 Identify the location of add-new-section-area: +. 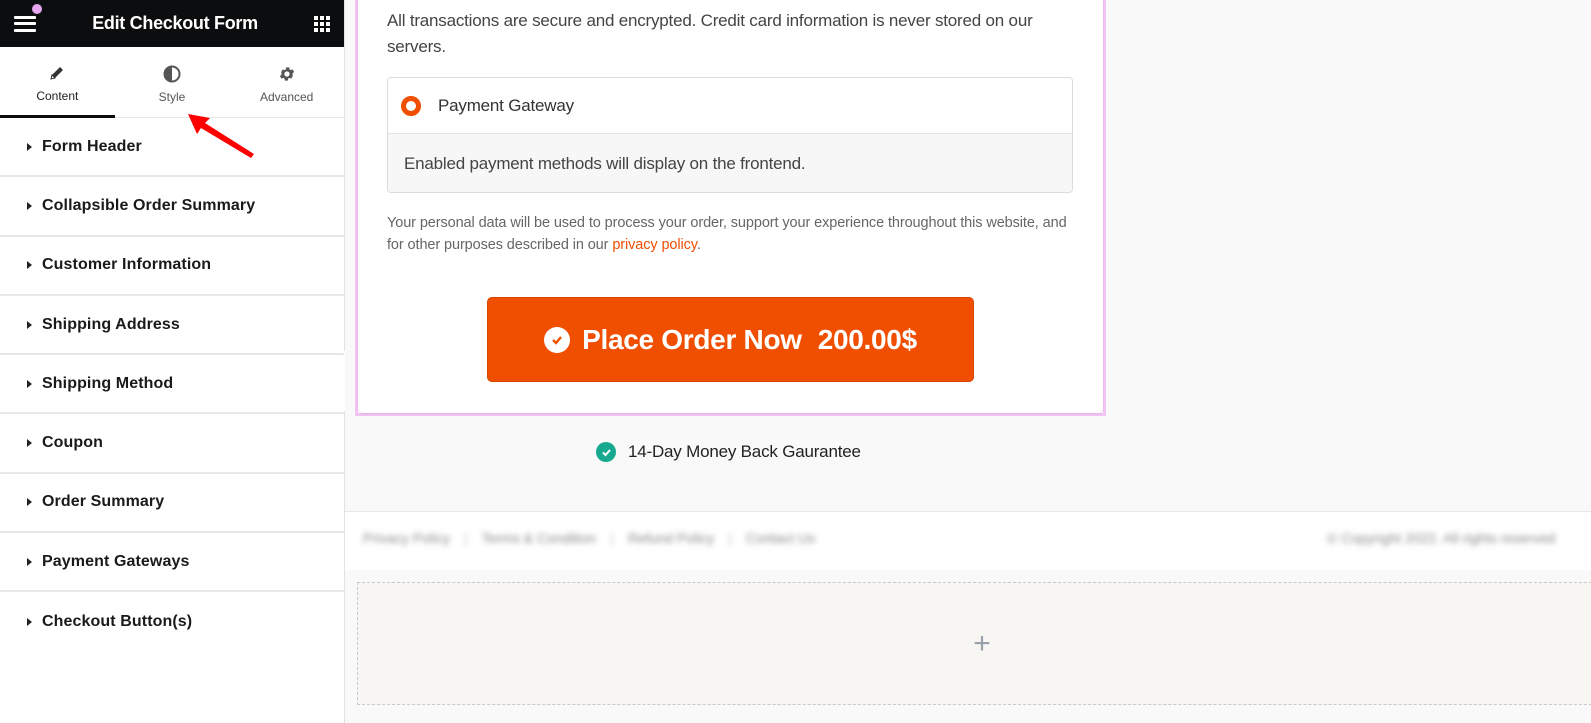
(974, 643).